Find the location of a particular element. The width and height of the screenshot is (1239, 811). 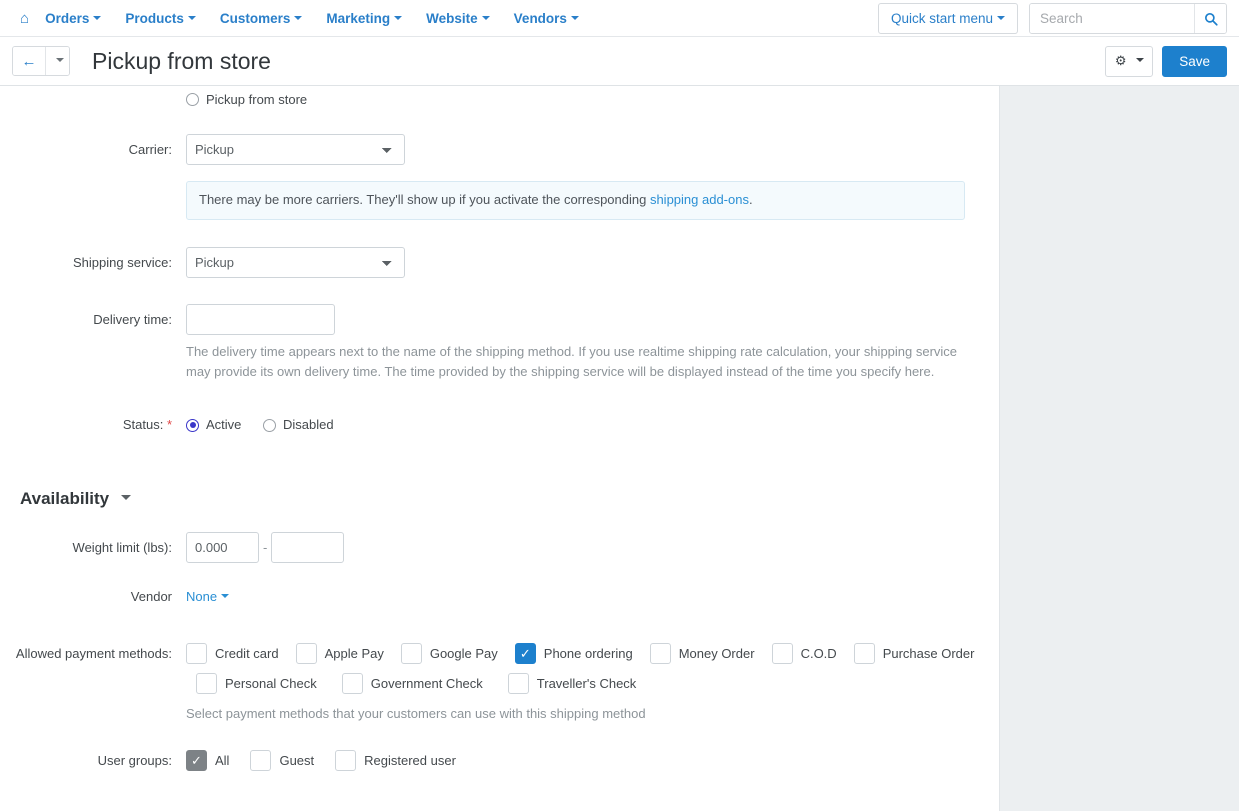

checkbox-user-group-guest: ✓ Guest is located at coordinates (282, 760).